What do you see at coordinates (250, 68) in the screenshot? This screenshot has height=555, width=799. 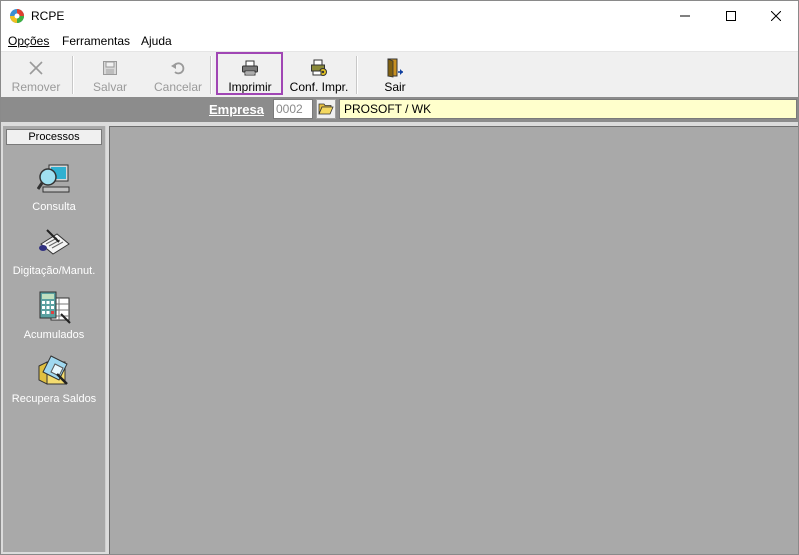 I see `printer-icon` at bounding box center [250, 68].